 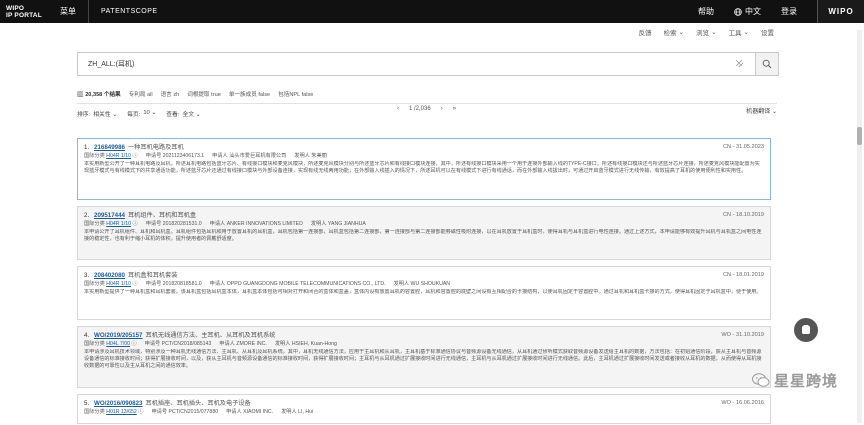 I want to click on search-menu: 检索 ⌄, so click(x=674, y=32).